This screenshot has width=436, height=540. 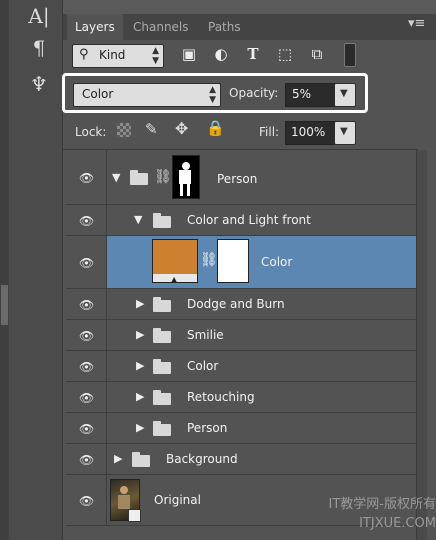 What do you see at coordinates (416, 23) in the screenshot?
I see `panel-menu-icon: ▾≡` at bounding box center [416, 23].